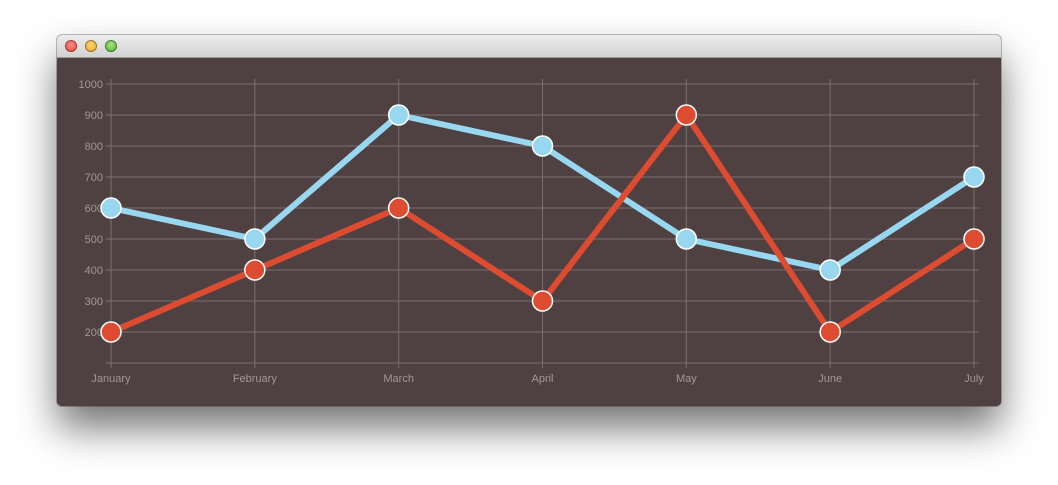 The height and width of the screenshot is (485, 1058). Describe the element at coordinates (91, 46) in the screenshot. I see `minimize-window-button` at that location.